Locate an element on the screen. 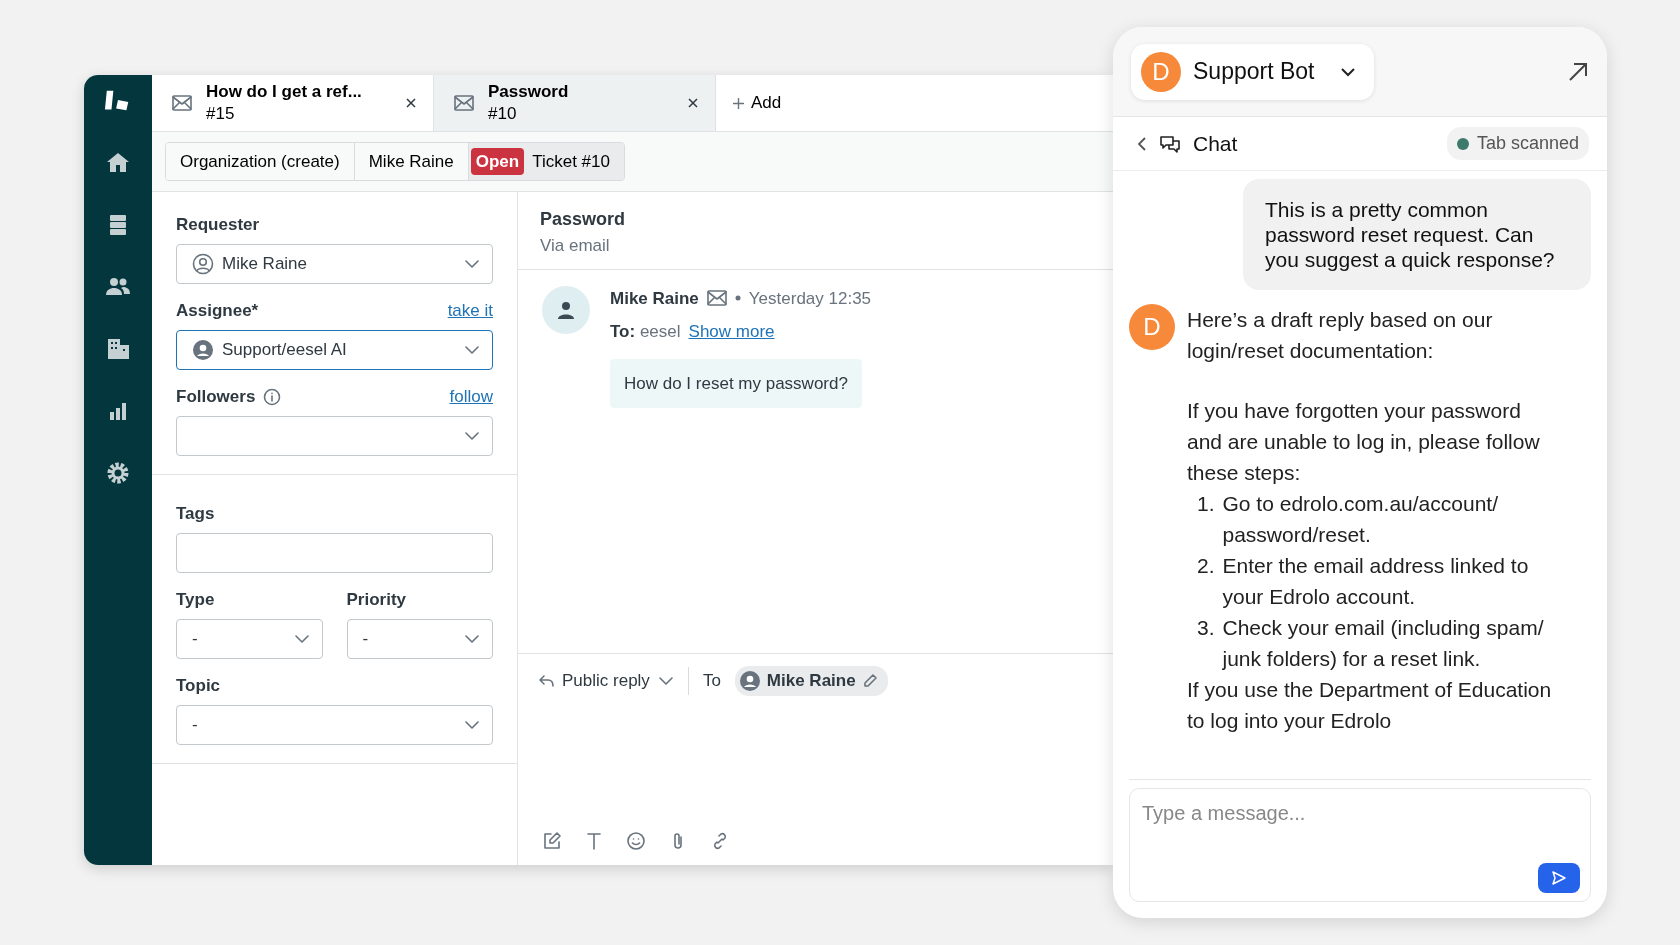 This screenshot has width=1680, height=945. step-text: Check your email (including spam/ junk folders) for a reset link. is located at coordinates (1383, 643).